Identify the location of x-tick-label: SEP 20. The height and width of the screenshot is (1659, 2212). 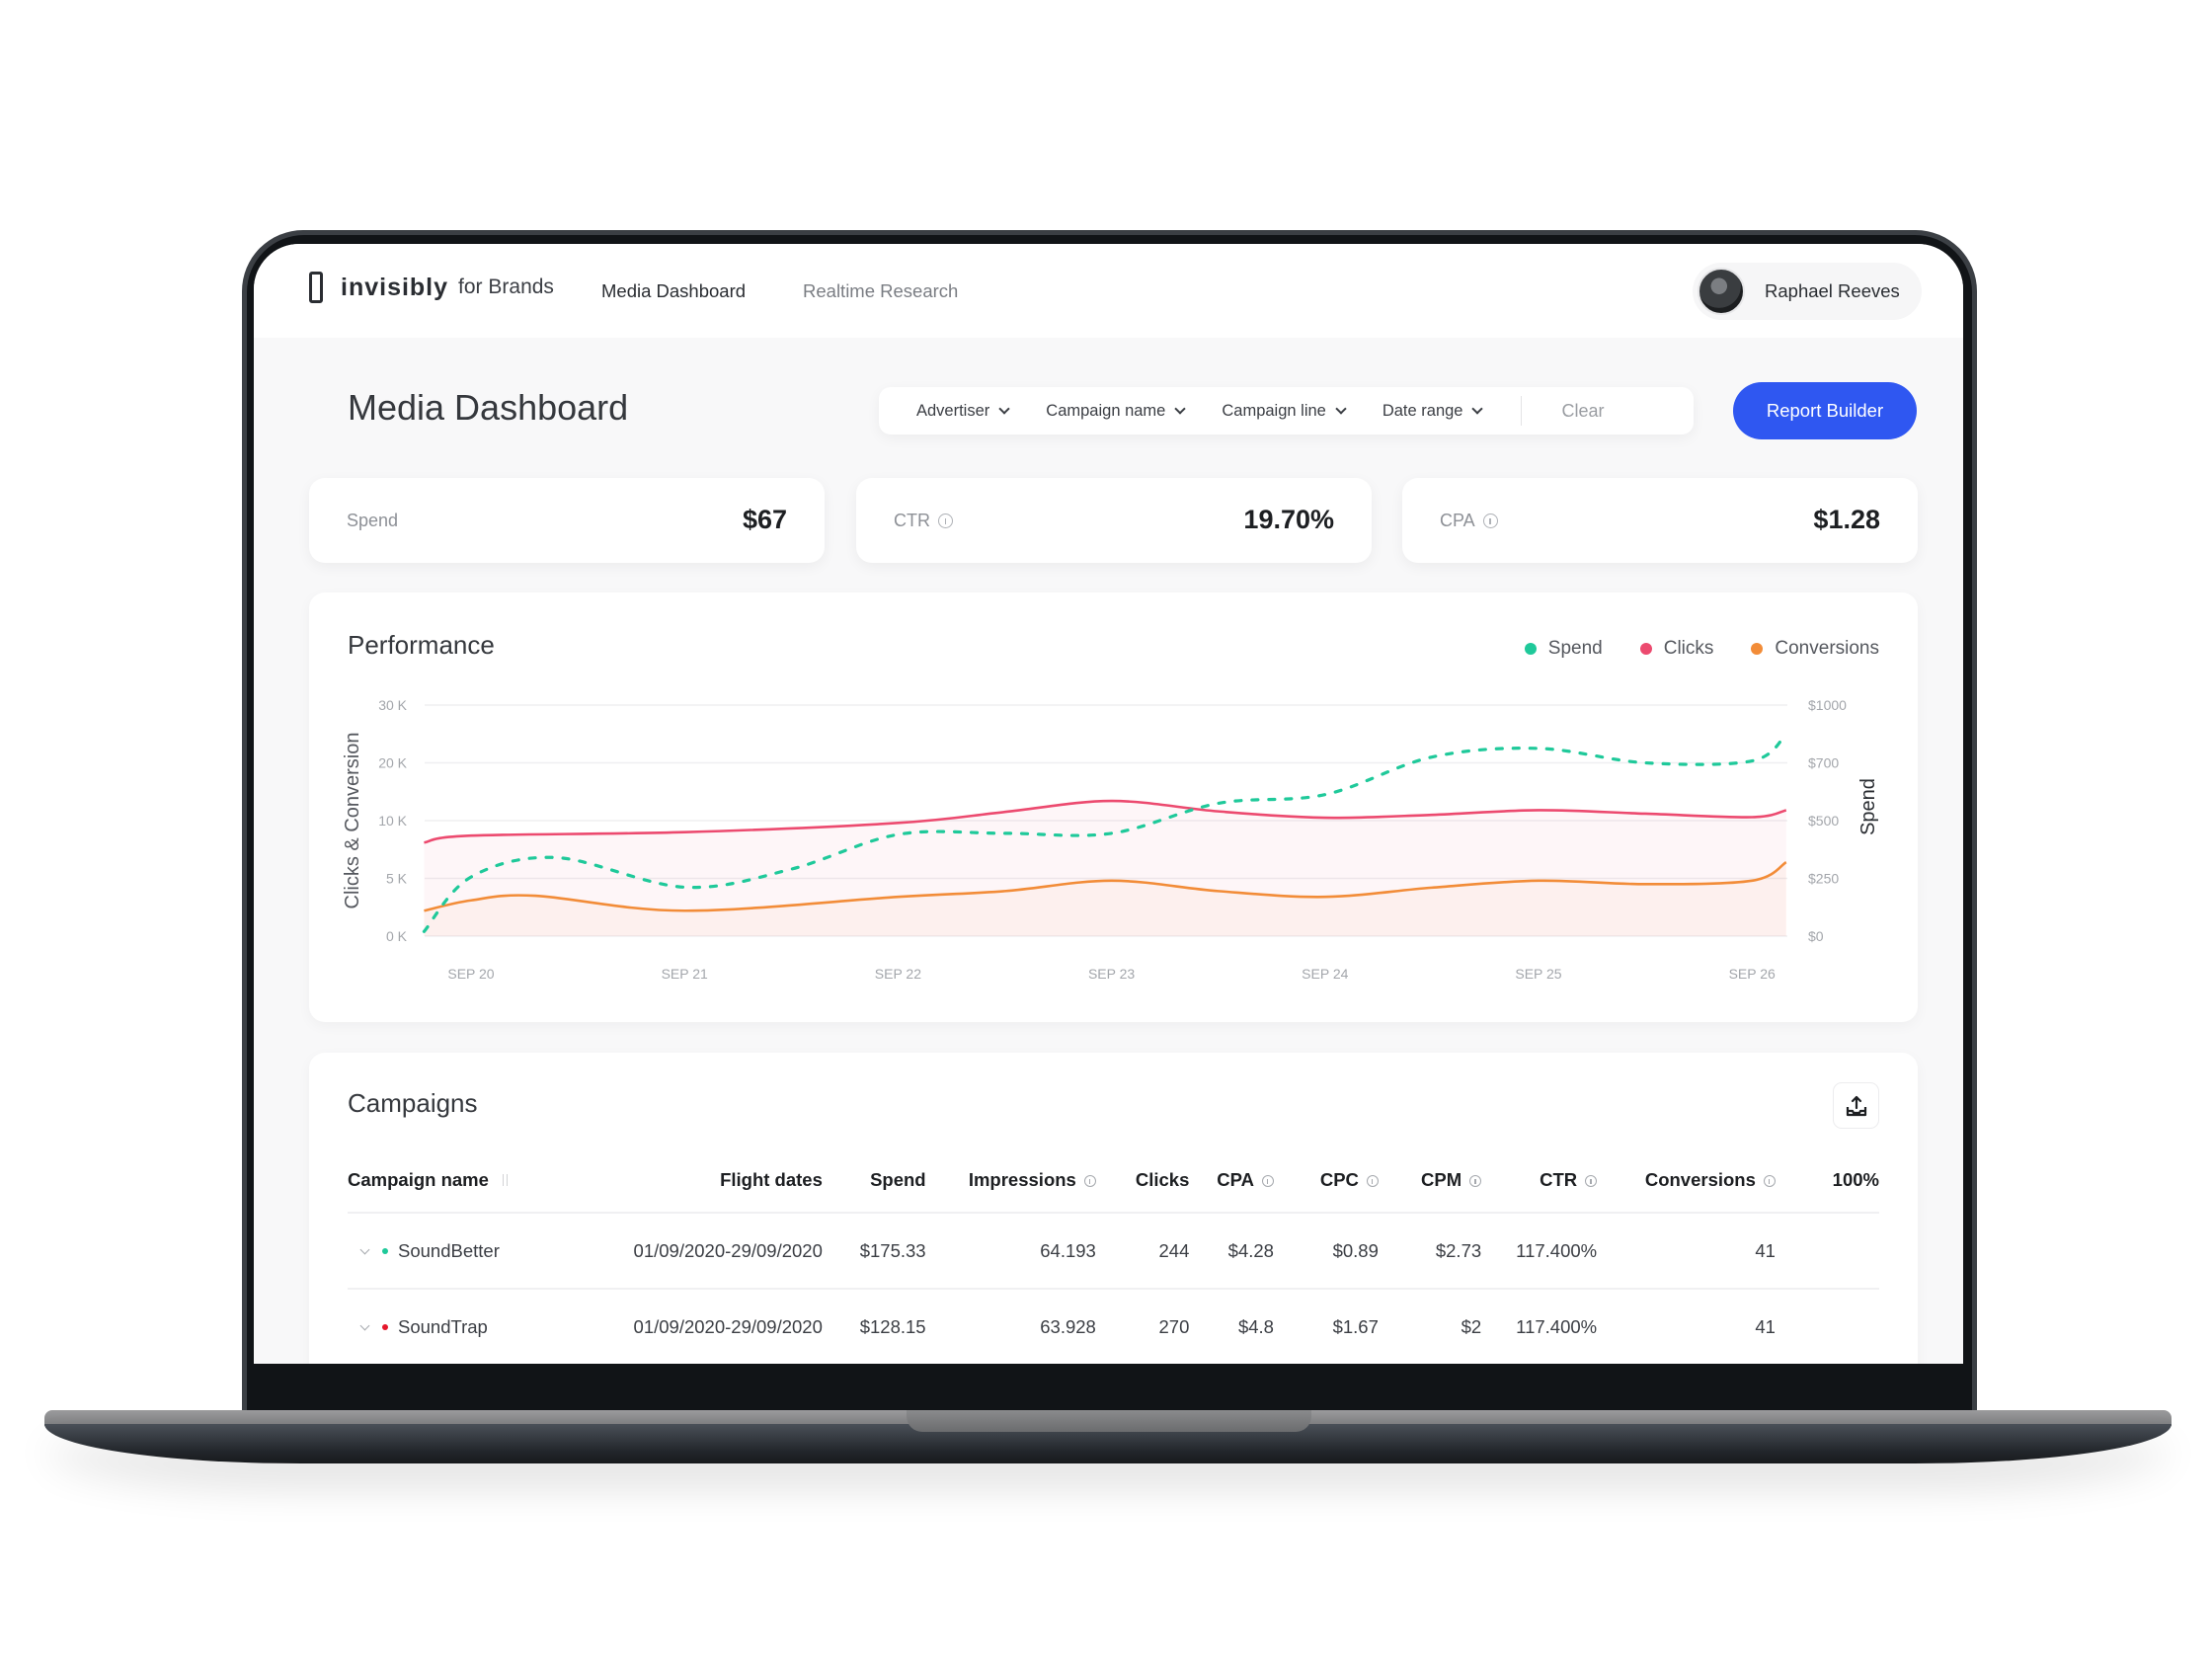
(471, 974).